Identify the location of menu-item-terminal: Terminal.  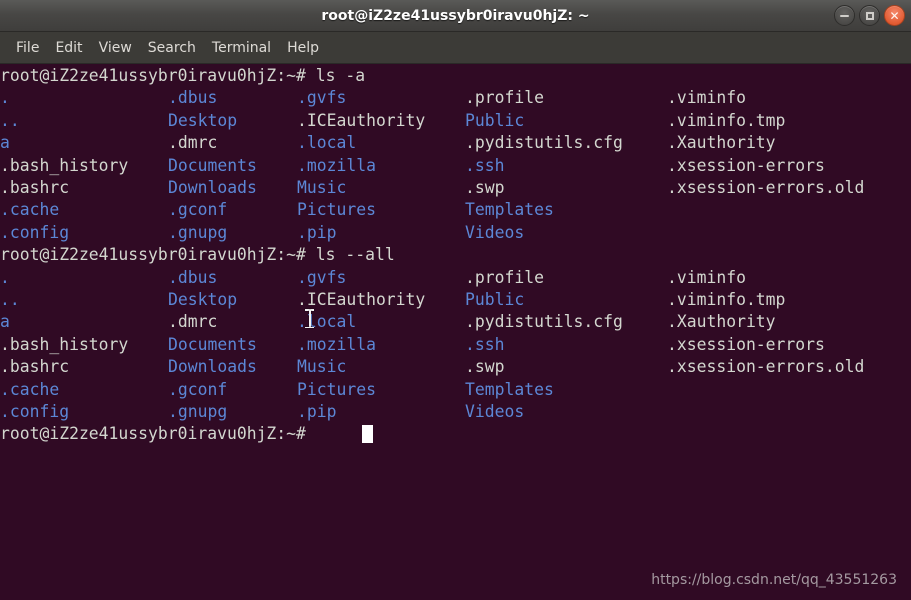
(241, 48).